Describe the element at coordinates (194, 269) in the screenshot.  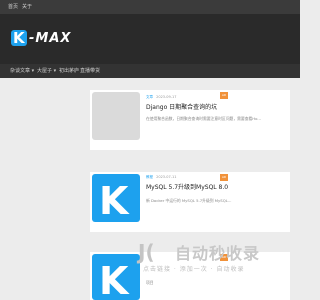
I see `watermark-subtitle: 点击链接 · 添加一次 · 自动收录` at that location.